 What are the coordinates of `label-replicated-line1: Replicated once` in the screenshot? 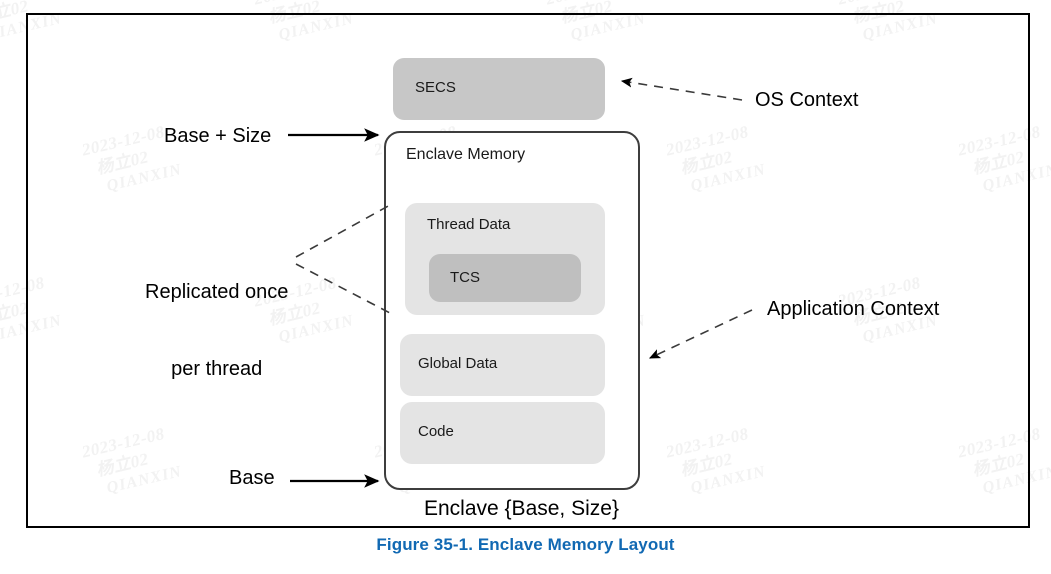 It's located at (217, 292).